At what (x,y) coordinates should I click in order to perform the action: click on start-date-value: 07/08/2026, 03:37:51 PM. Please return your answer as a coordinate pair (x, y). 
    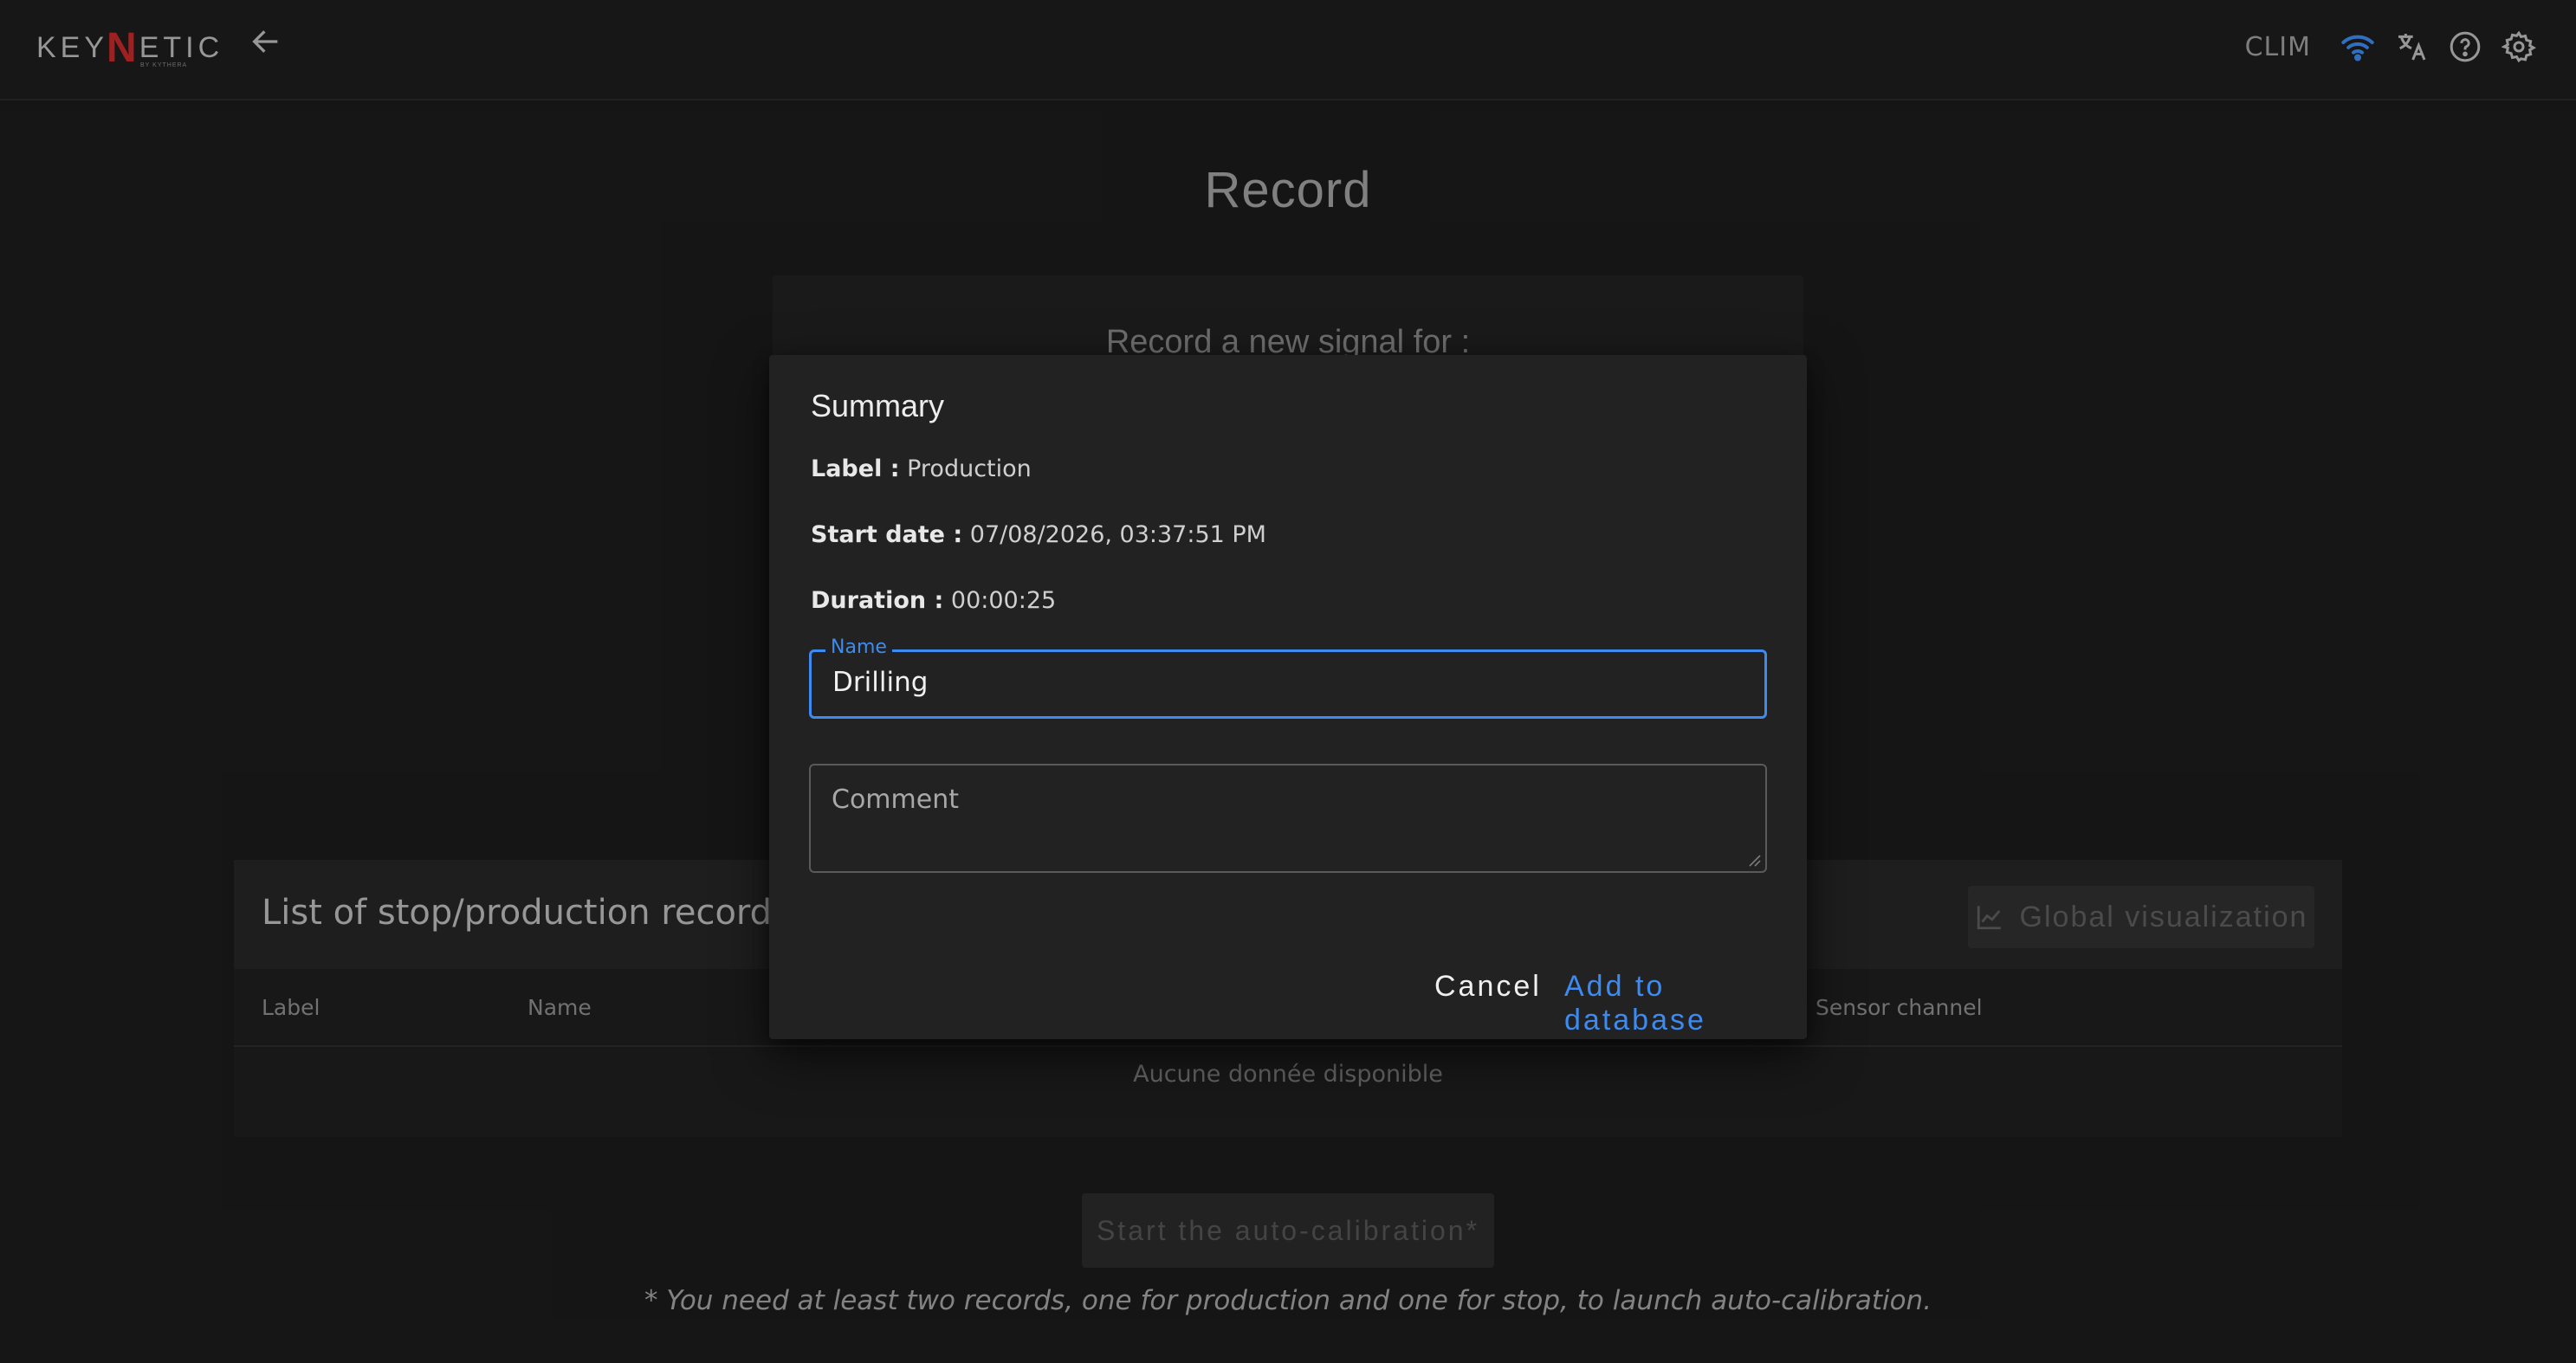
    Looking at the image, I should click on (1117, 534).